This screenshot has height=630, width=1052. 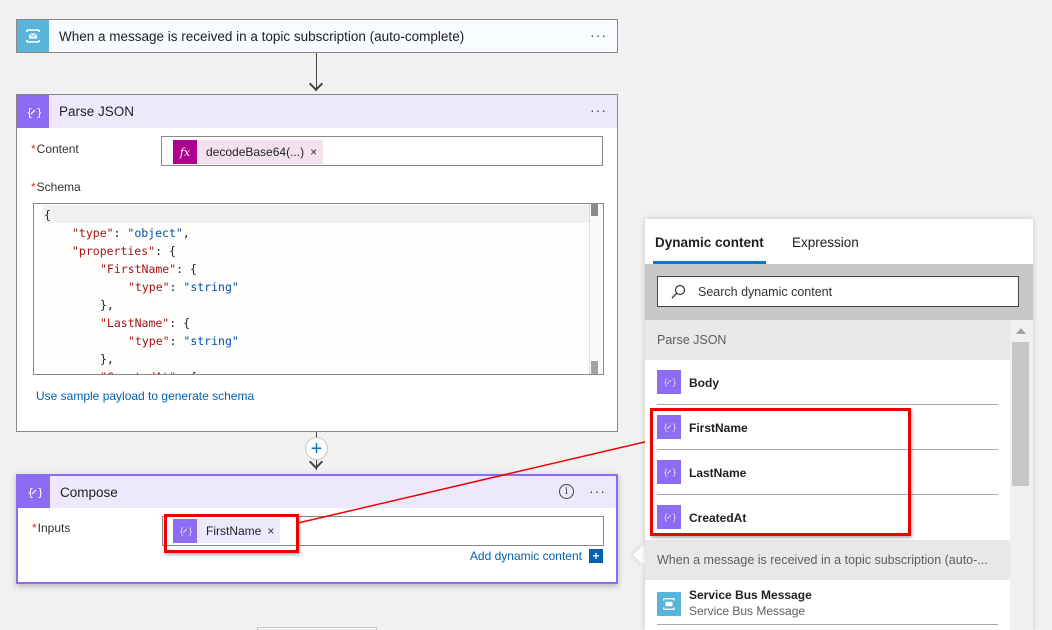 What do you see at coordinates (678, 292) in the screenshot?
I see `search-icon` at bounding box center [678, 292].